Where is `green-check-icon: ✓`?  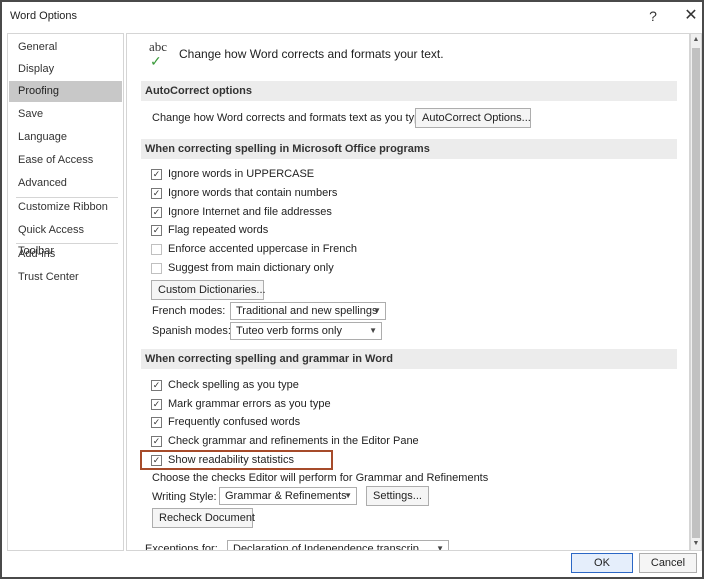
green-check-icon: ✓ is located at coordinates (156, 61).